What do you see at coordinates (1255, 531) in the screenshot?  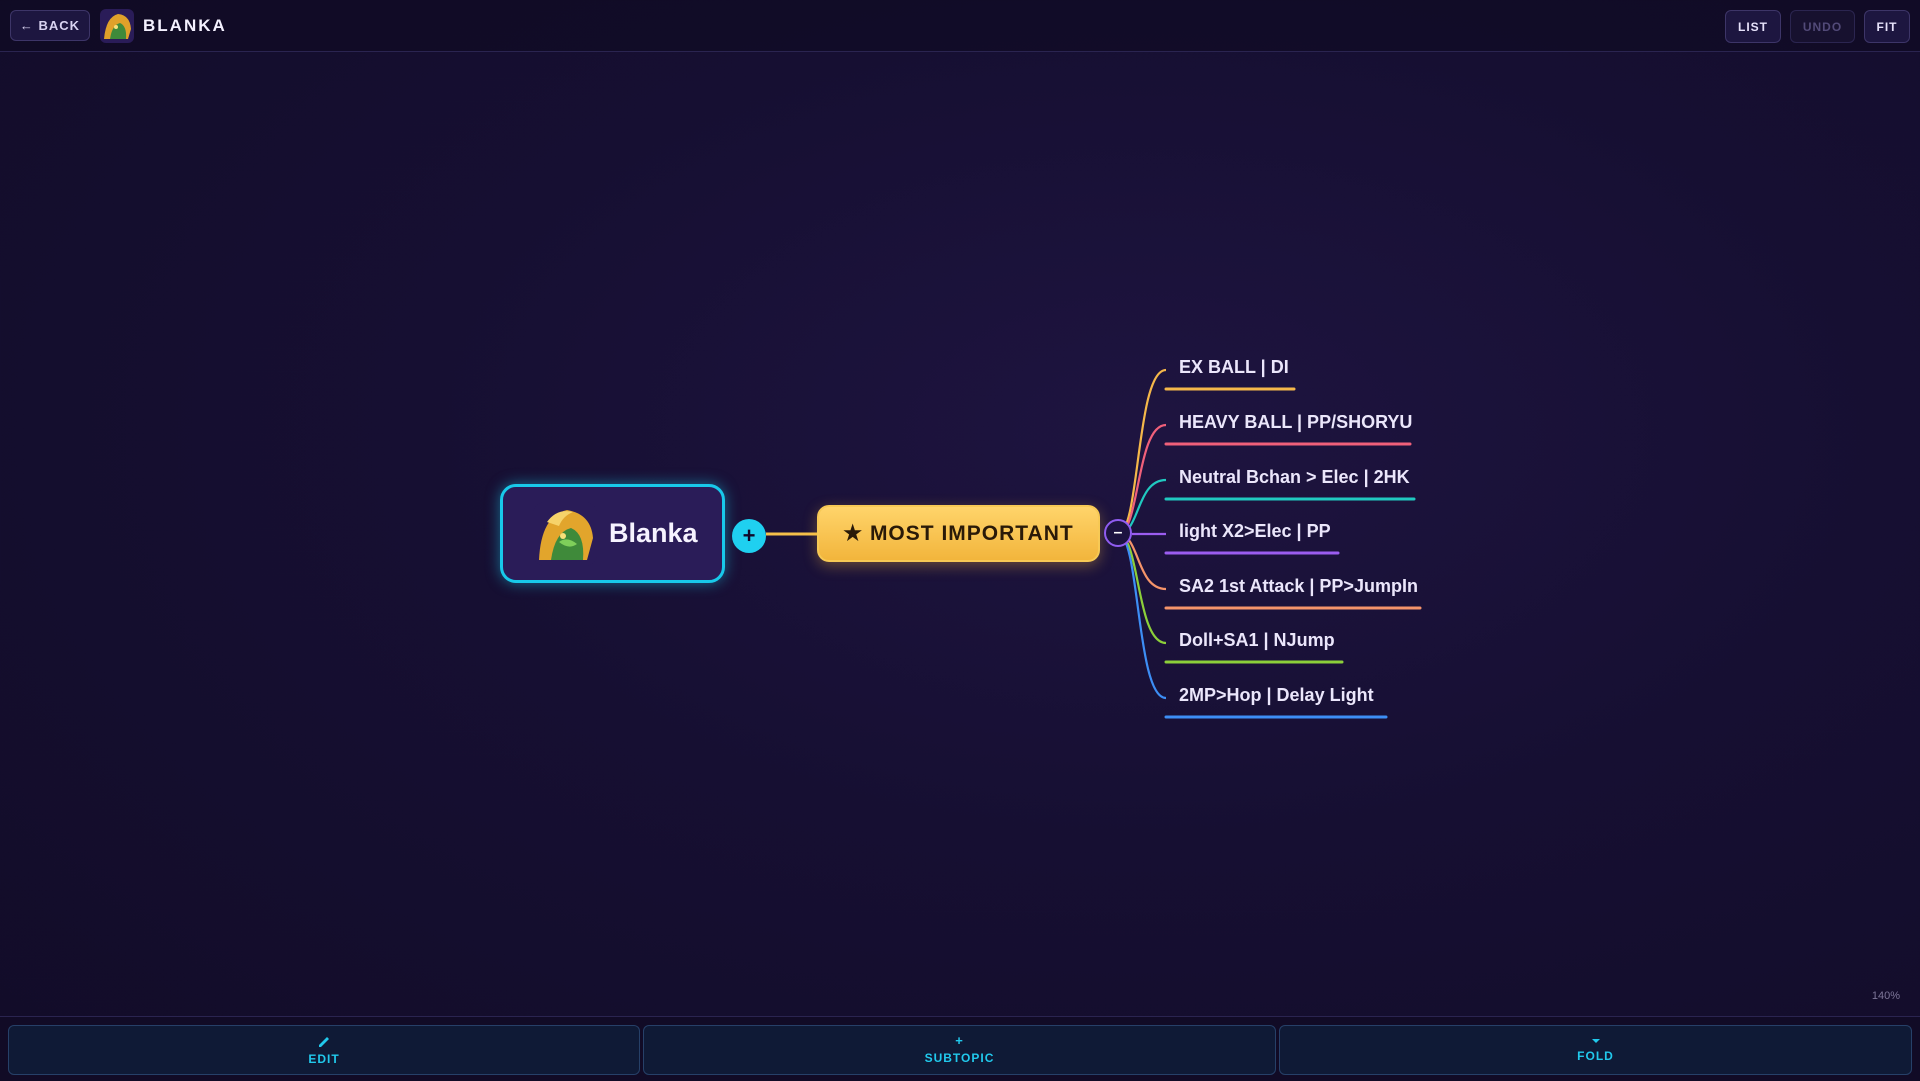 I see `branch-item: light X2>Elec | PP` at bounding box center [1255, 531].